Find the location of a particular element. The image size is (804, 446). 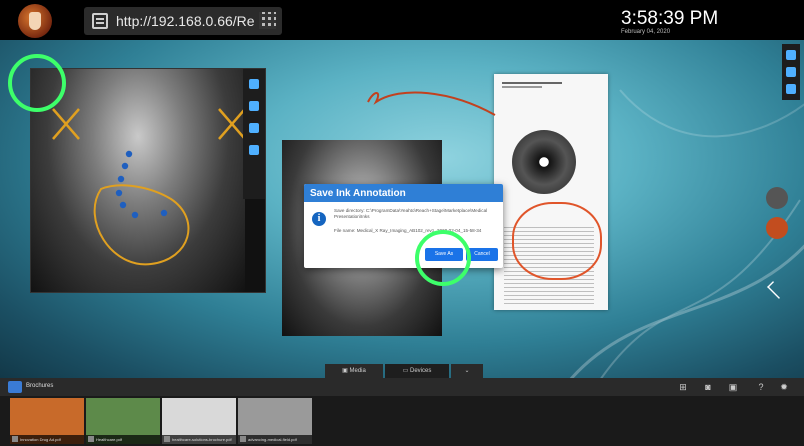

qr-code-icon is located at coordinates (267, 20).